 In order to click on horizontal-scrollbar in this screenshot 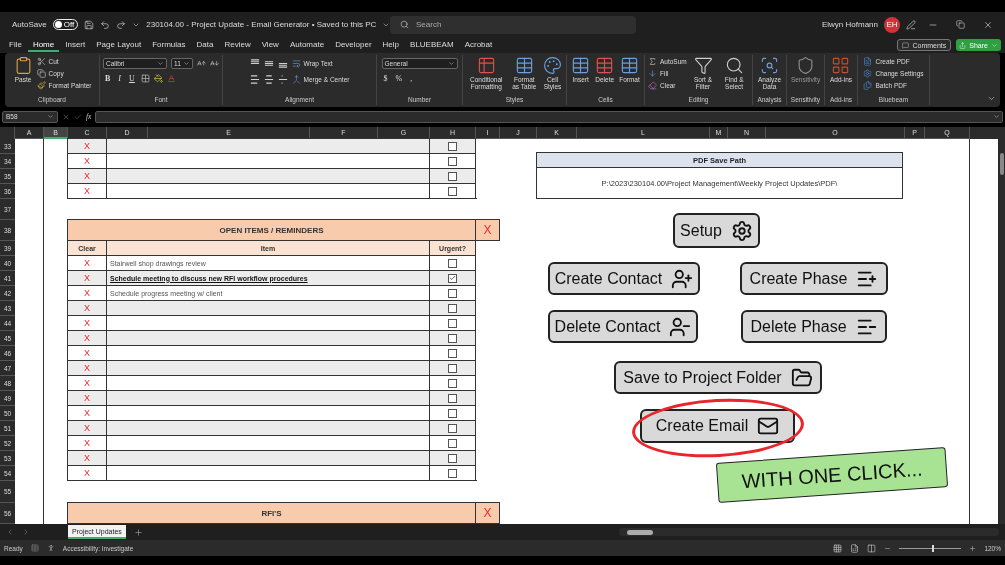, I will do `click(809, 532)`.